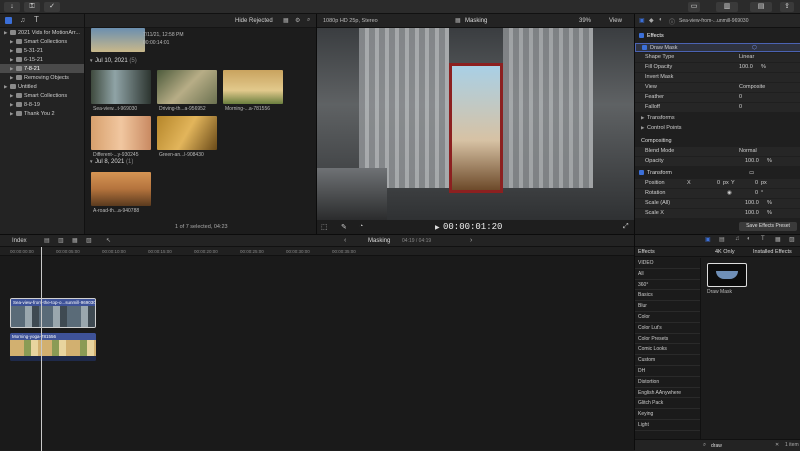 This screenshot has height=451, width=800. I want to click on sidebar-item: ▶ 5-31-21, so click(42, 50).